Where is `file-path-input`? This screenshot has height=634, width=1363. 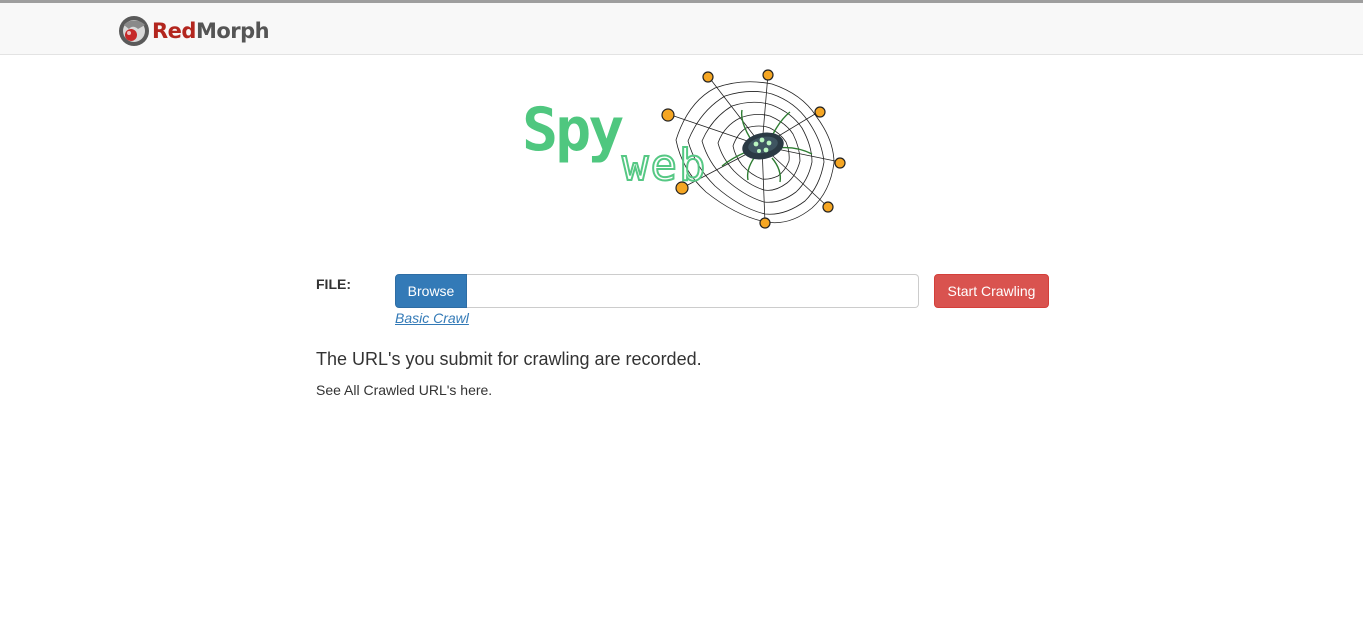
file-path-input is located at coordinates (693, 291).